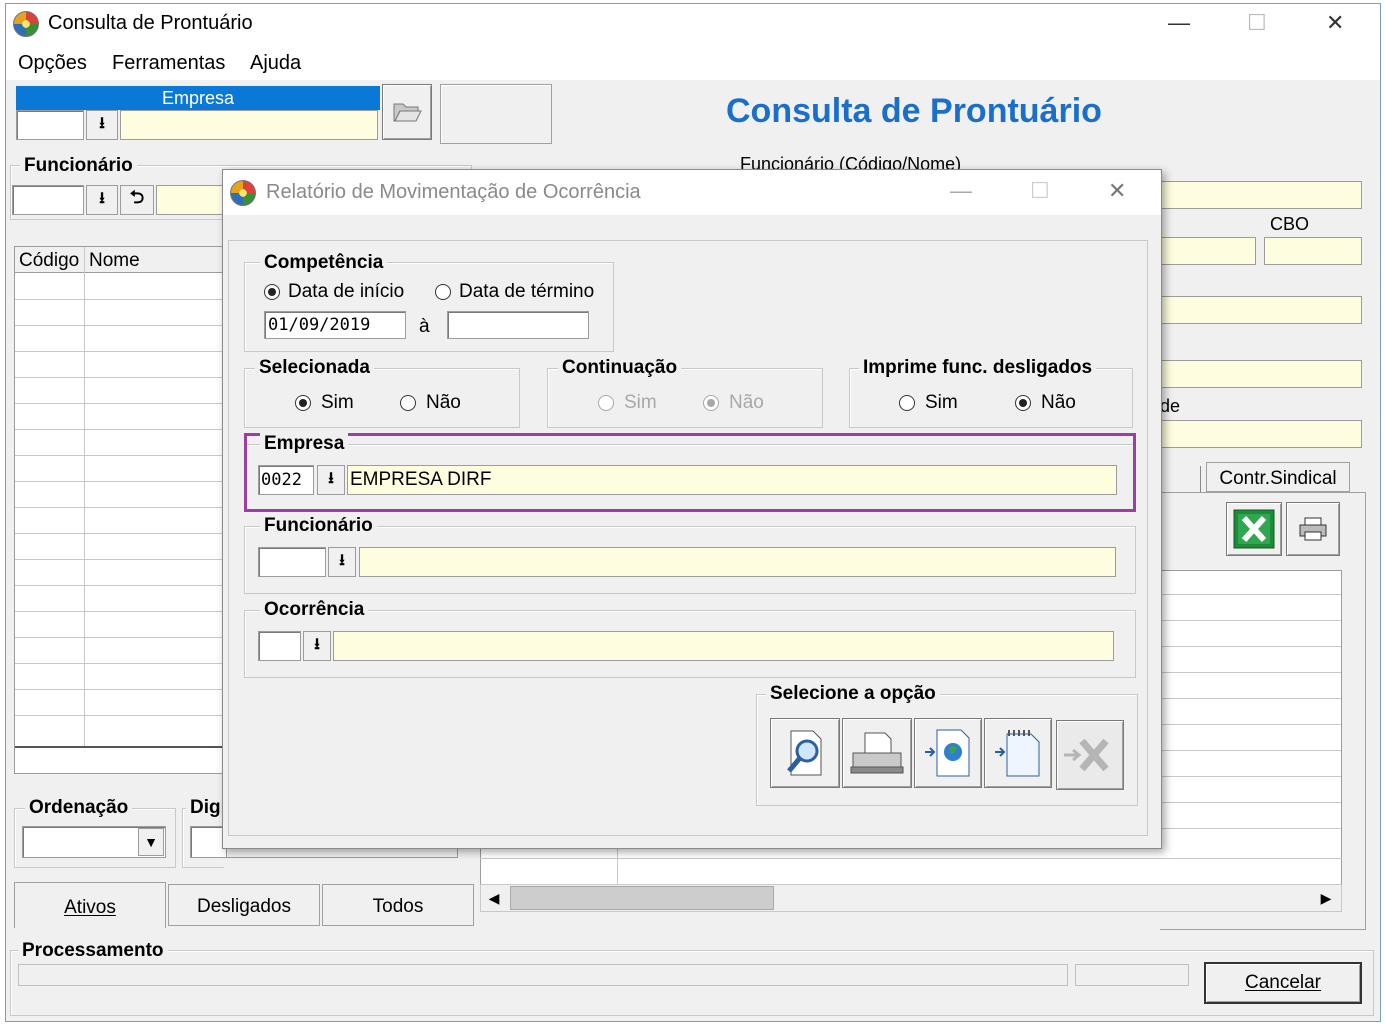  Describe the element at coordinates (732, 480) in the screenshot. I see `empresa-name-field: EMPRESA DIRF` at that location.